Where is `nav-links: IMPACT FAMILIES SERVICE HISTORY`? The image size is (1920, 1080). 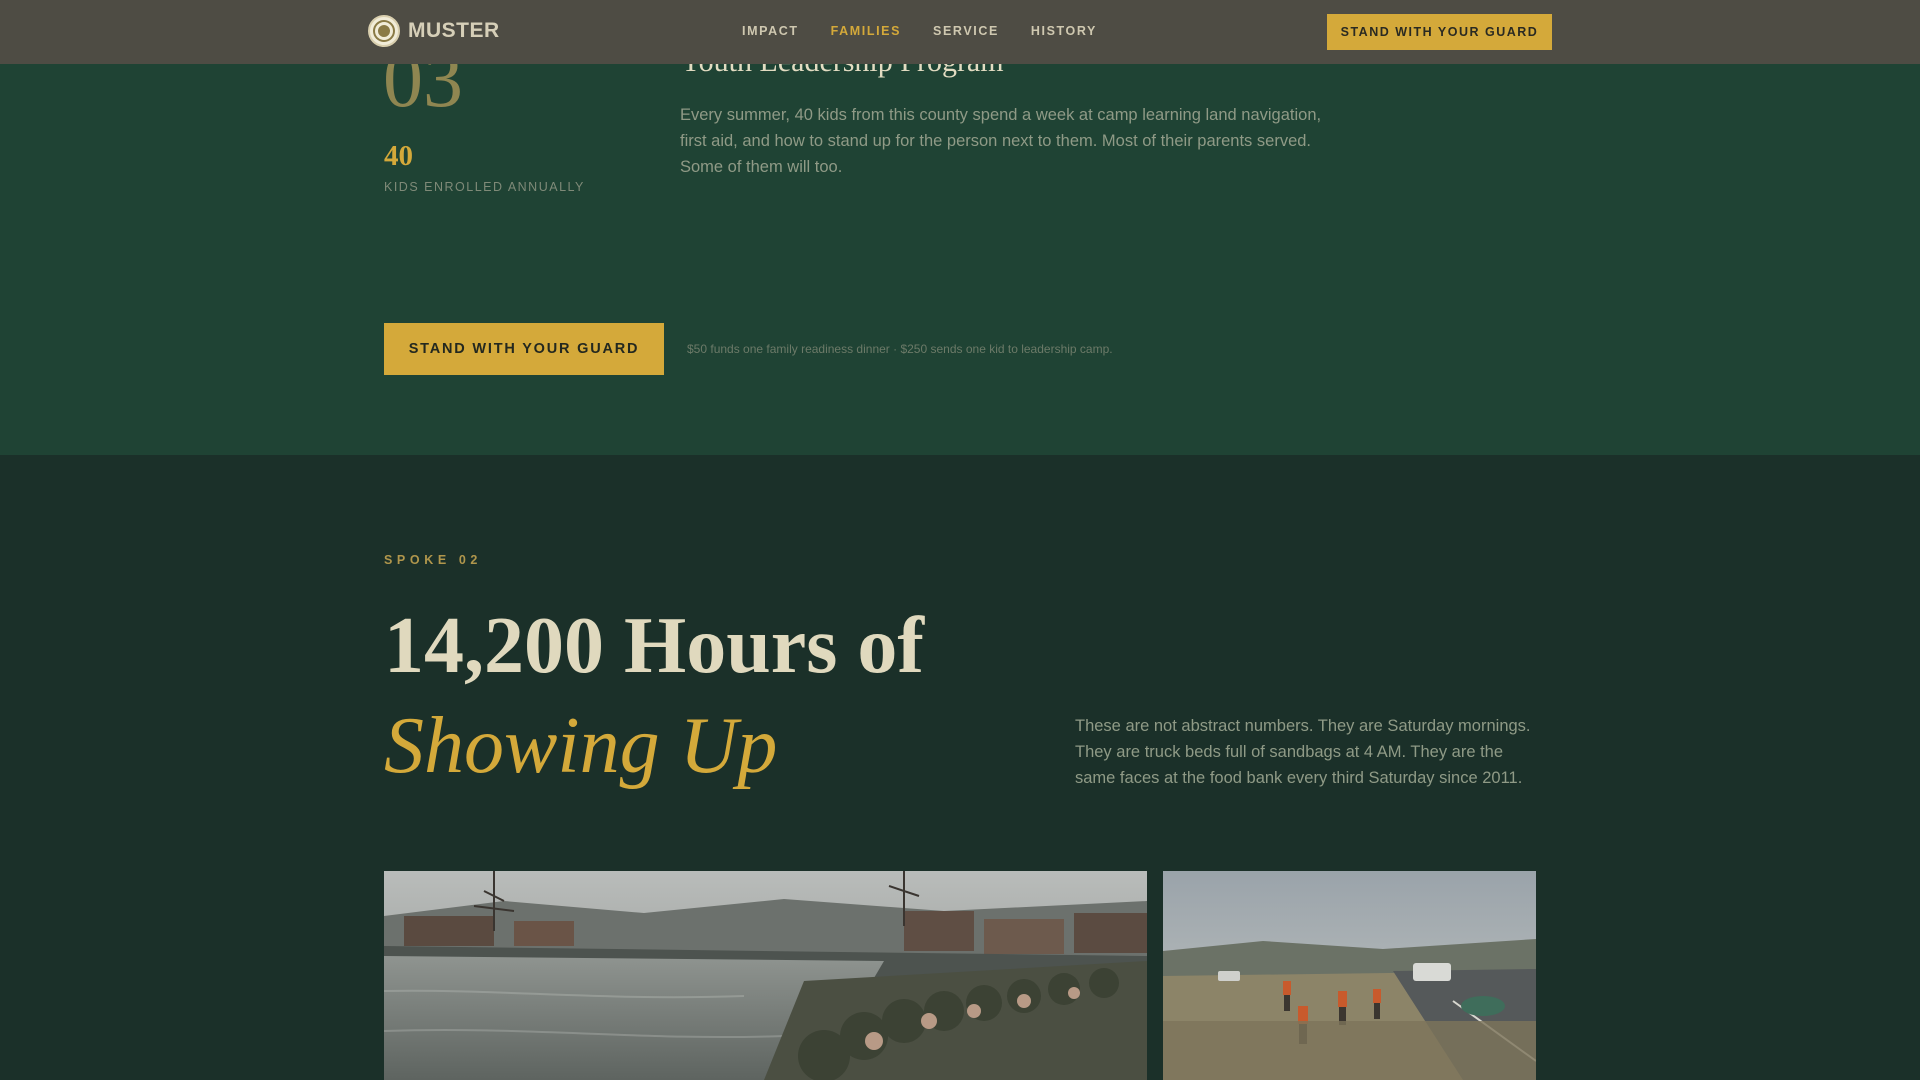
nav-links: IMPACT FAMILIES SERVICE HISTORY is located at coordinates (919, 31).